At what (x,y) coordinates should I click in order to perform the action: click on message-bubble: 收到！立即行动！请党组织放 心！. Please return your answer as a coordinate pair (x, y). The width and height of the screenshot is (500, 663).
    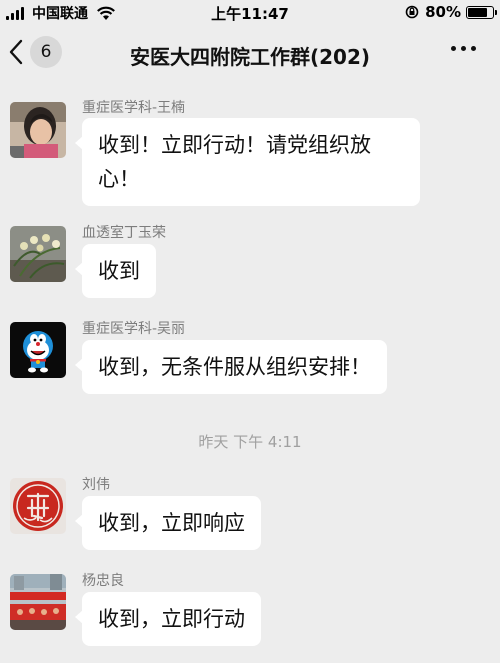
    Looking at the image, I should click on (247, 162).